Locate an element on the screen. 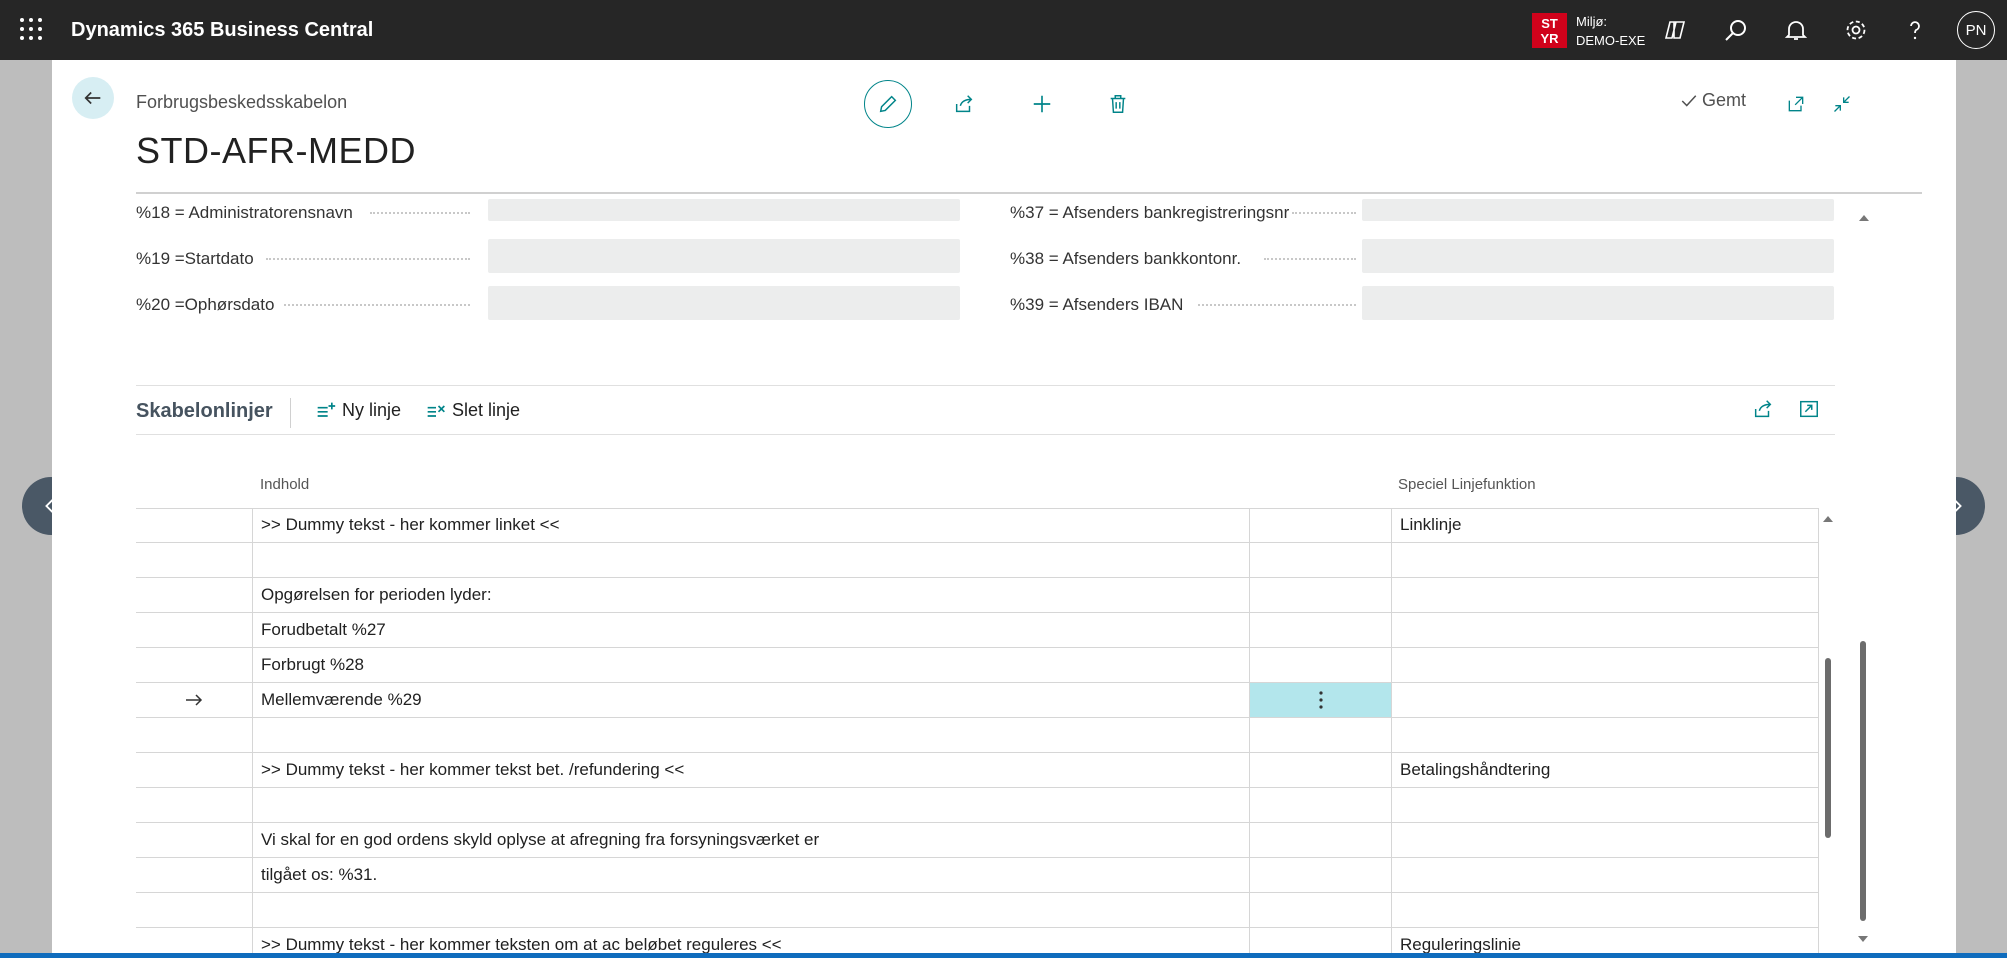 This screenshot has width=2007, height=958. field-input-iban is located at coordinates (1598, 303).